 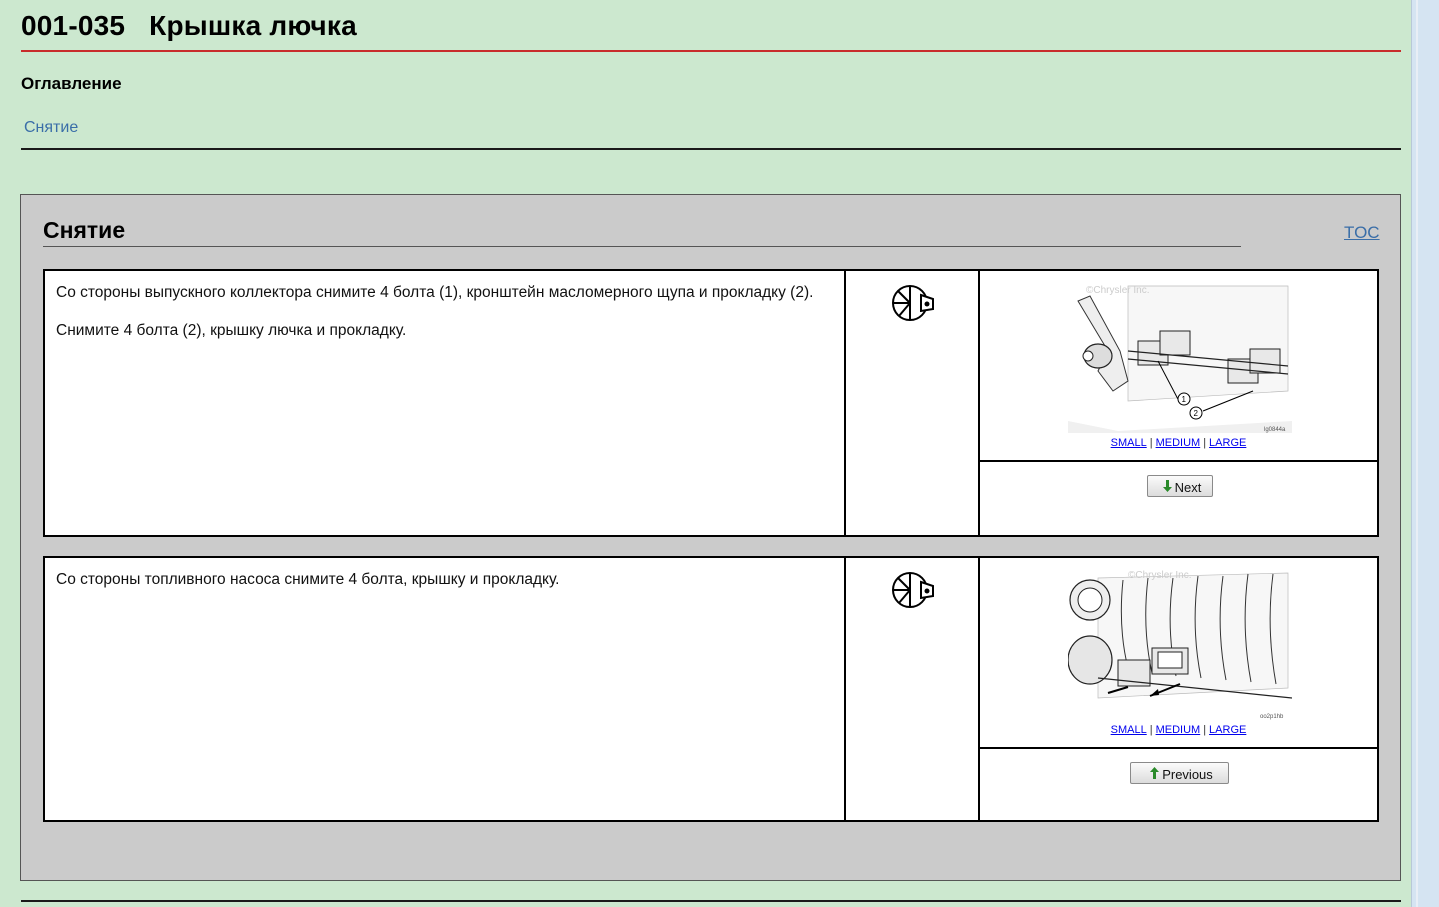 I want to click on next-button-label: Next, so click(x=1188, y=487).